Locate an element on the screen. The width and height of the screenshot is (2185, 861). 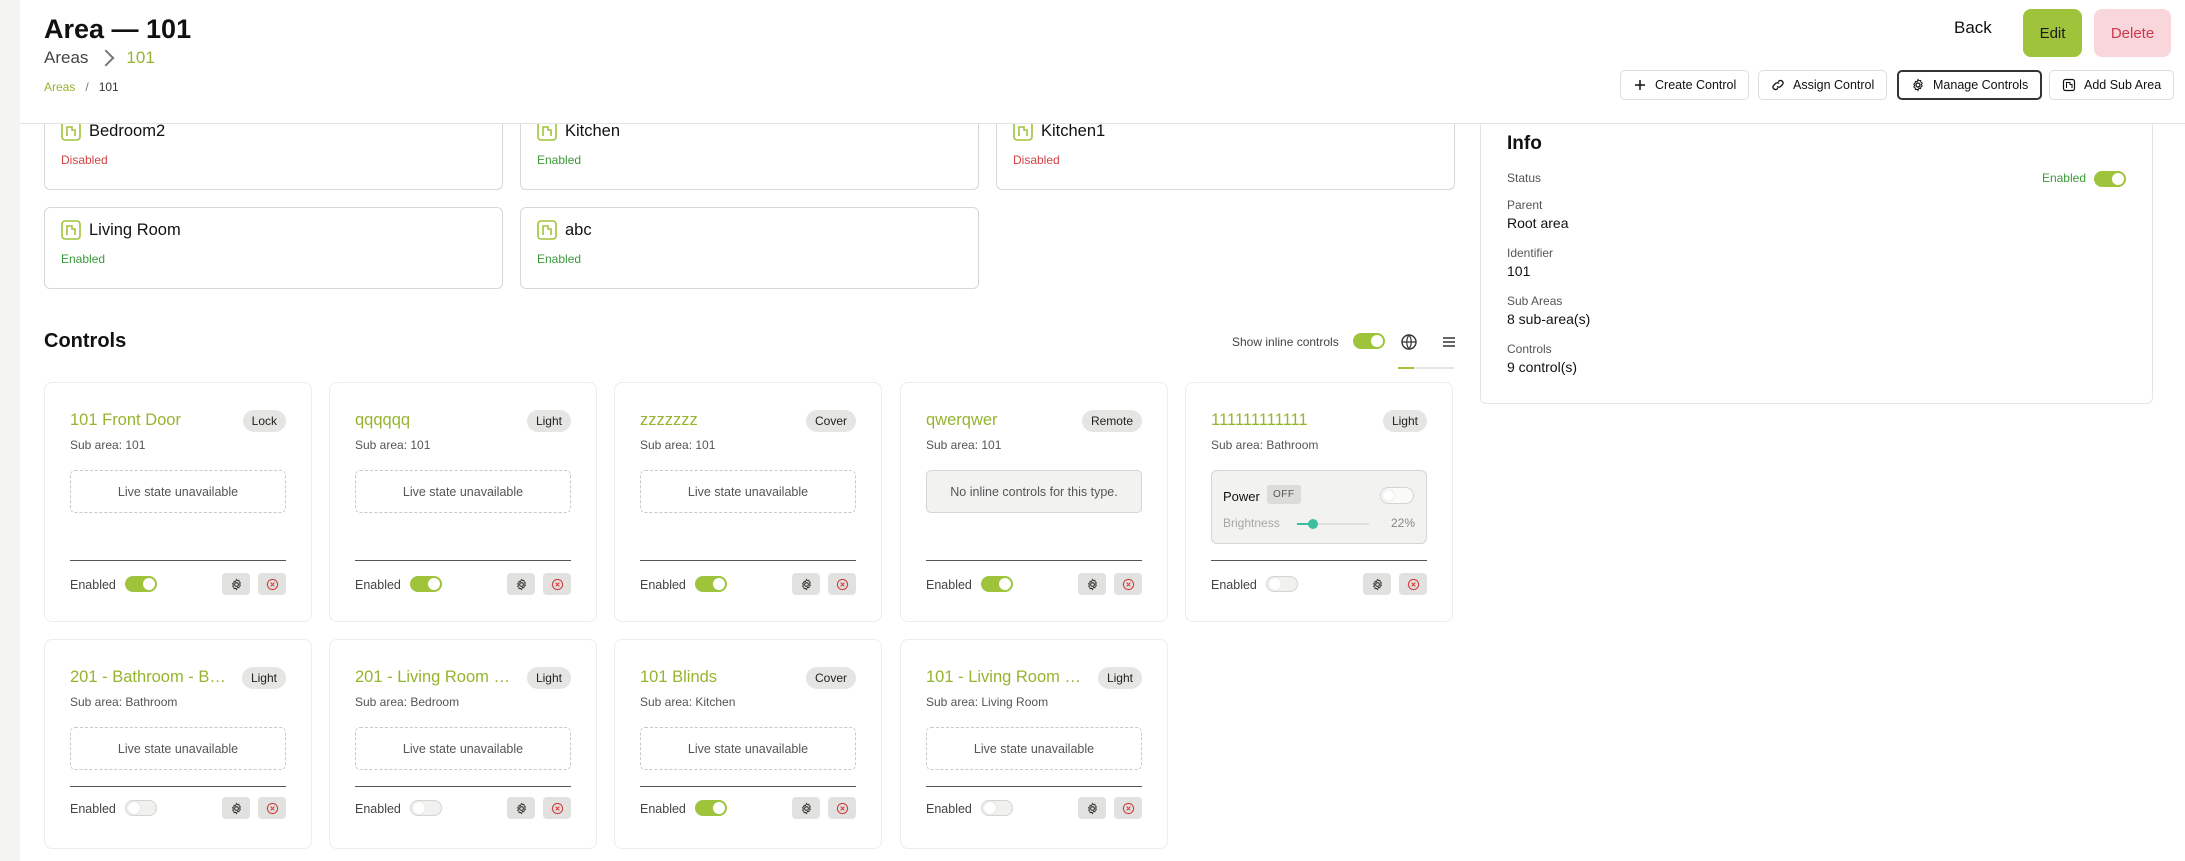
controls-heading: Controls is located at coordinates (85, 341).